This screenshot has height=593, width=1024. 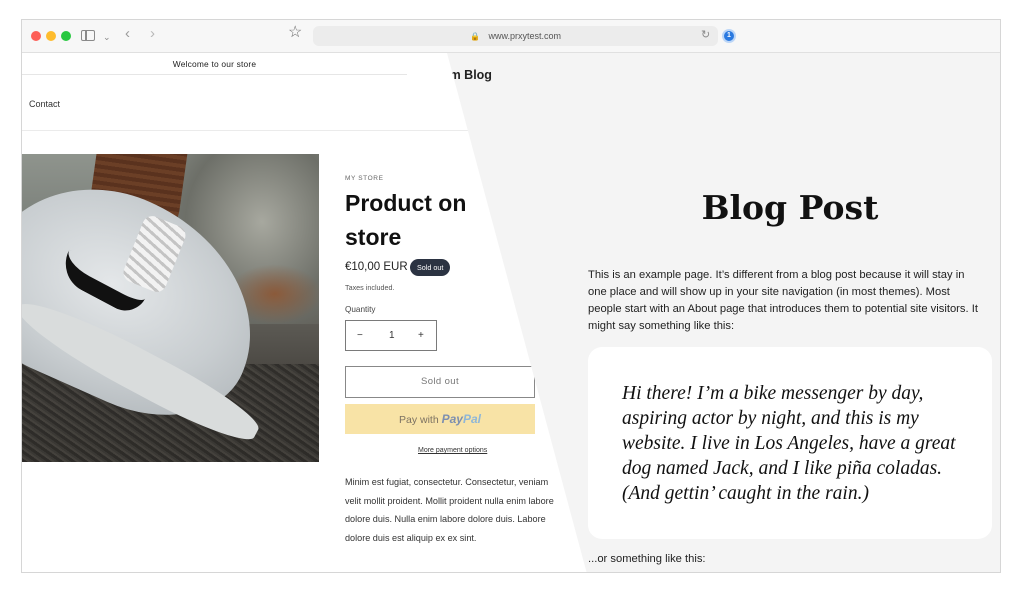 I want to click on browser-toolbar: ⌄ ‹ › ☆ 🔒 www.prxytest.com ↻ 1, so click(x=511, y=36).